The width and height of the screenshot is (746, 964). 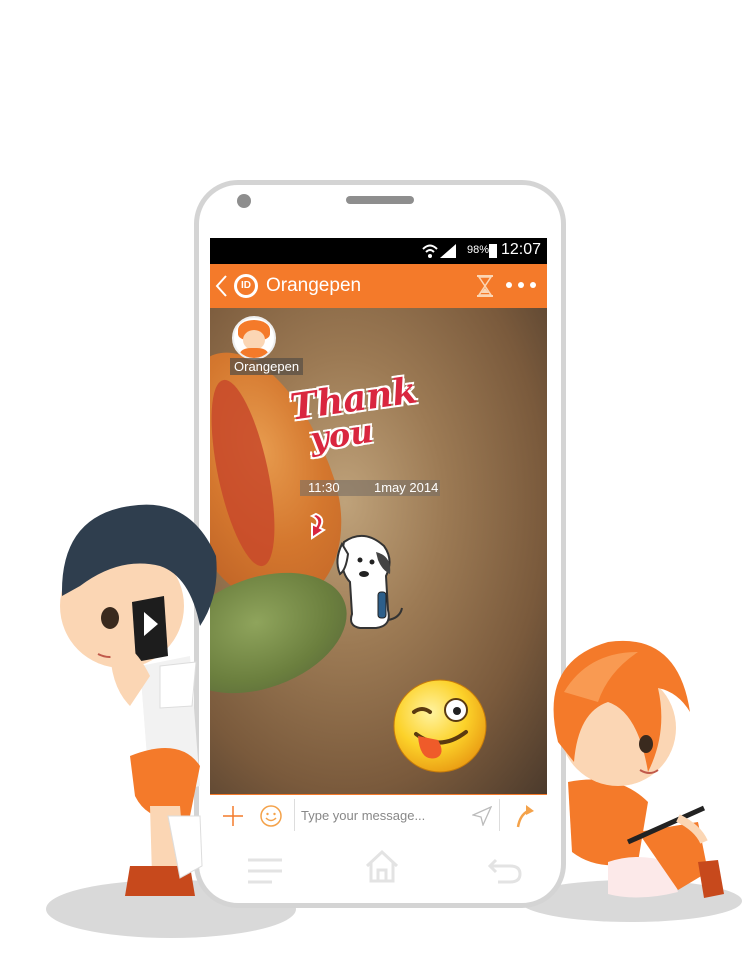 I want to click on back-chevron-icon, so click(x=221, y=286).